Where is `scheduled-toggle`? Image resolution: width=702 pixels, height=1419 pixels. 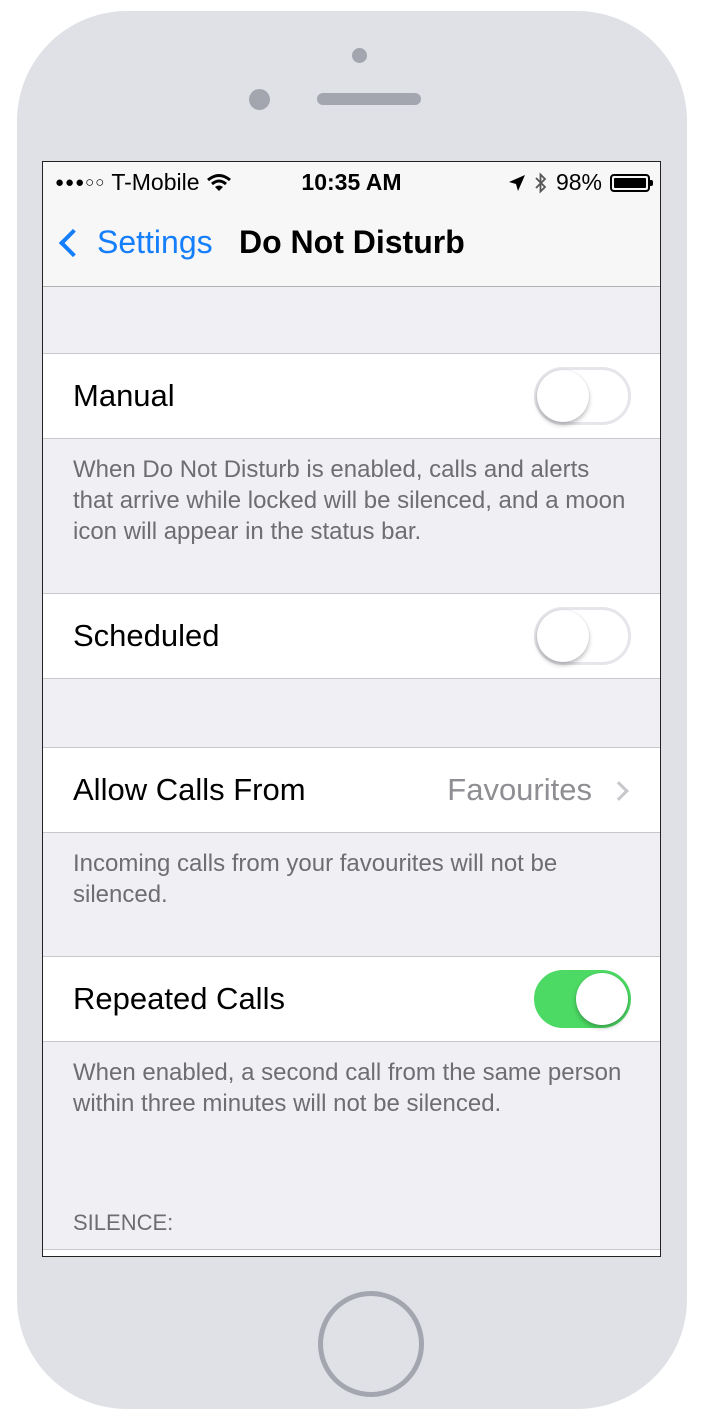 scheduled-toggle is located at coordinates (582, 636).